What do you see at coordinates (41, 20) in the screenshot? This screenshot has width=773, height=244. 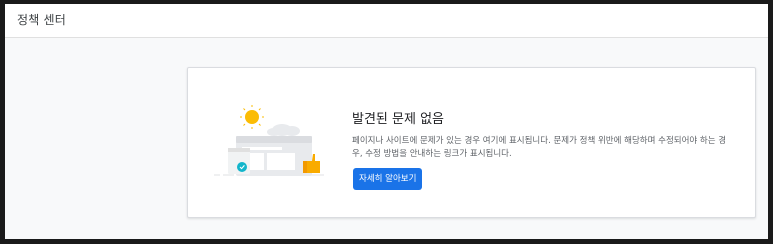 I see `page-title: 정책 센터` at bounding box center [41, 20].